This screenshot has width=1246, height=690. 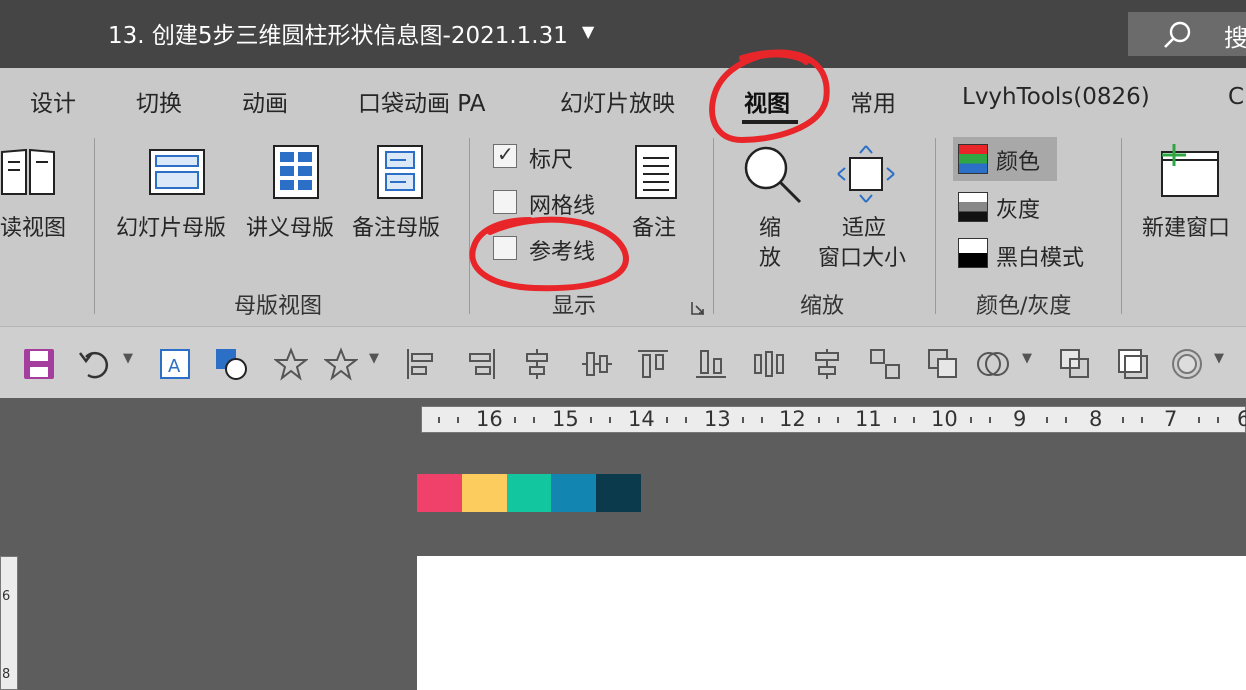 I want to click on tab-design: 设计, so click(x=53, y=101).